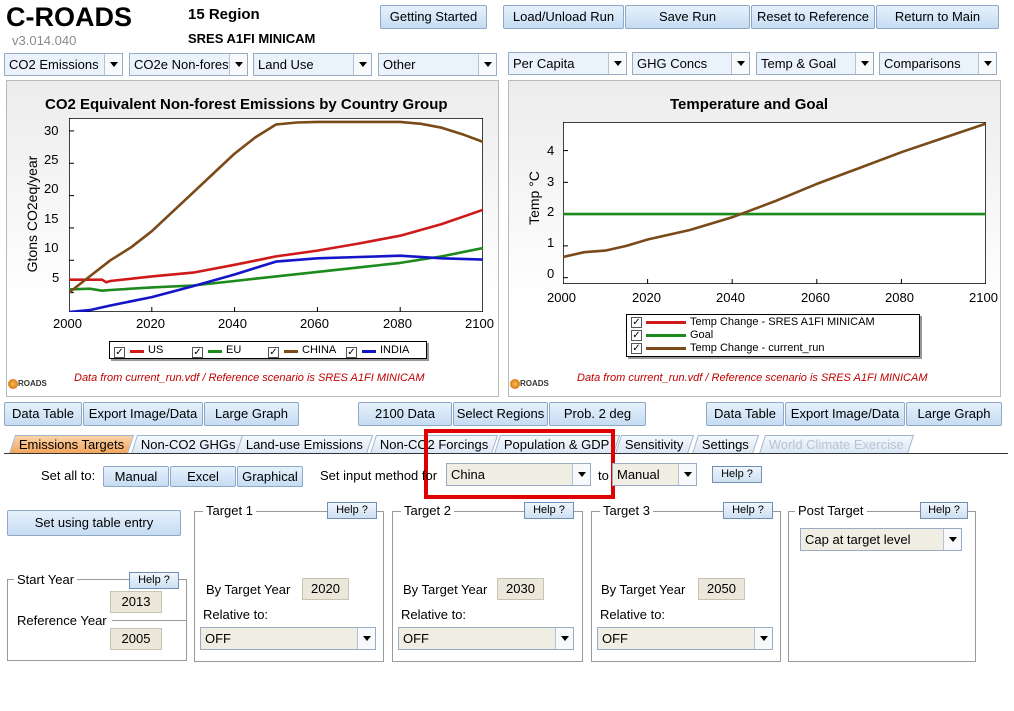 The image size is (1014, 711). I want to click on per-capita-dropdown: Per Capita, so click(567, 63).